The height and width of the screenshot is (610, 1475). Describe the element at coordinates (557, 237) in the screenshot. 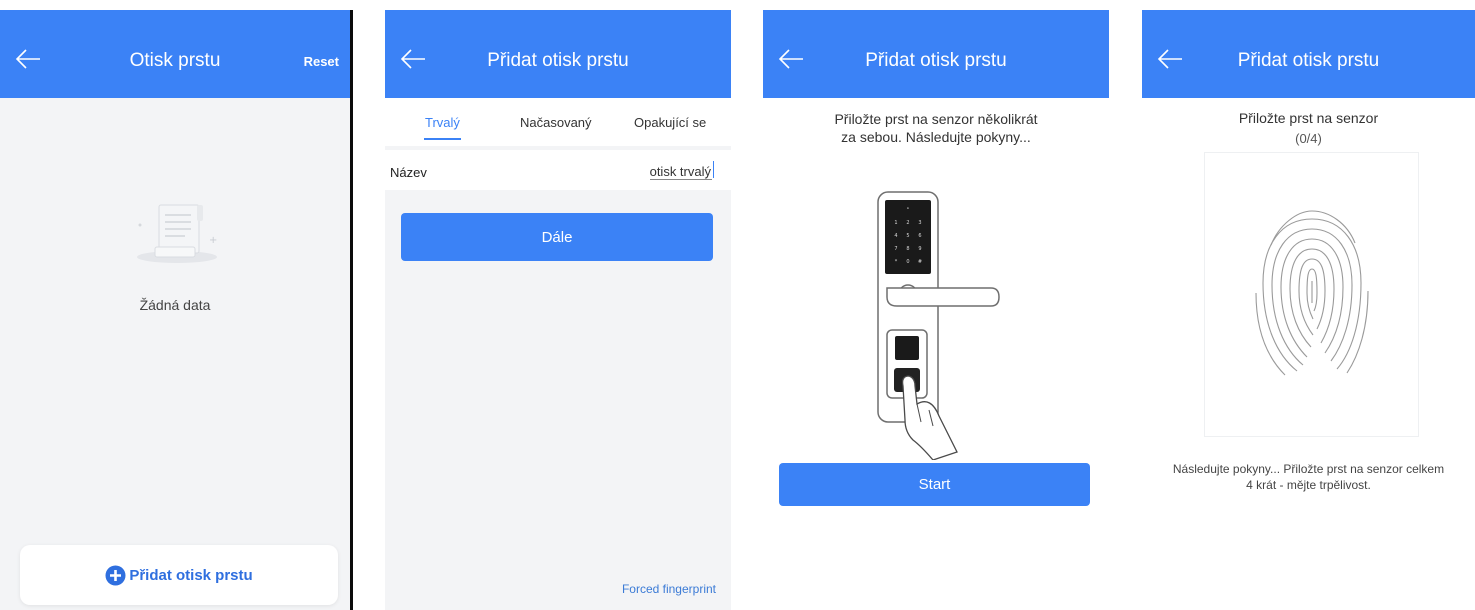

I see `next-button: Dále` at that location.